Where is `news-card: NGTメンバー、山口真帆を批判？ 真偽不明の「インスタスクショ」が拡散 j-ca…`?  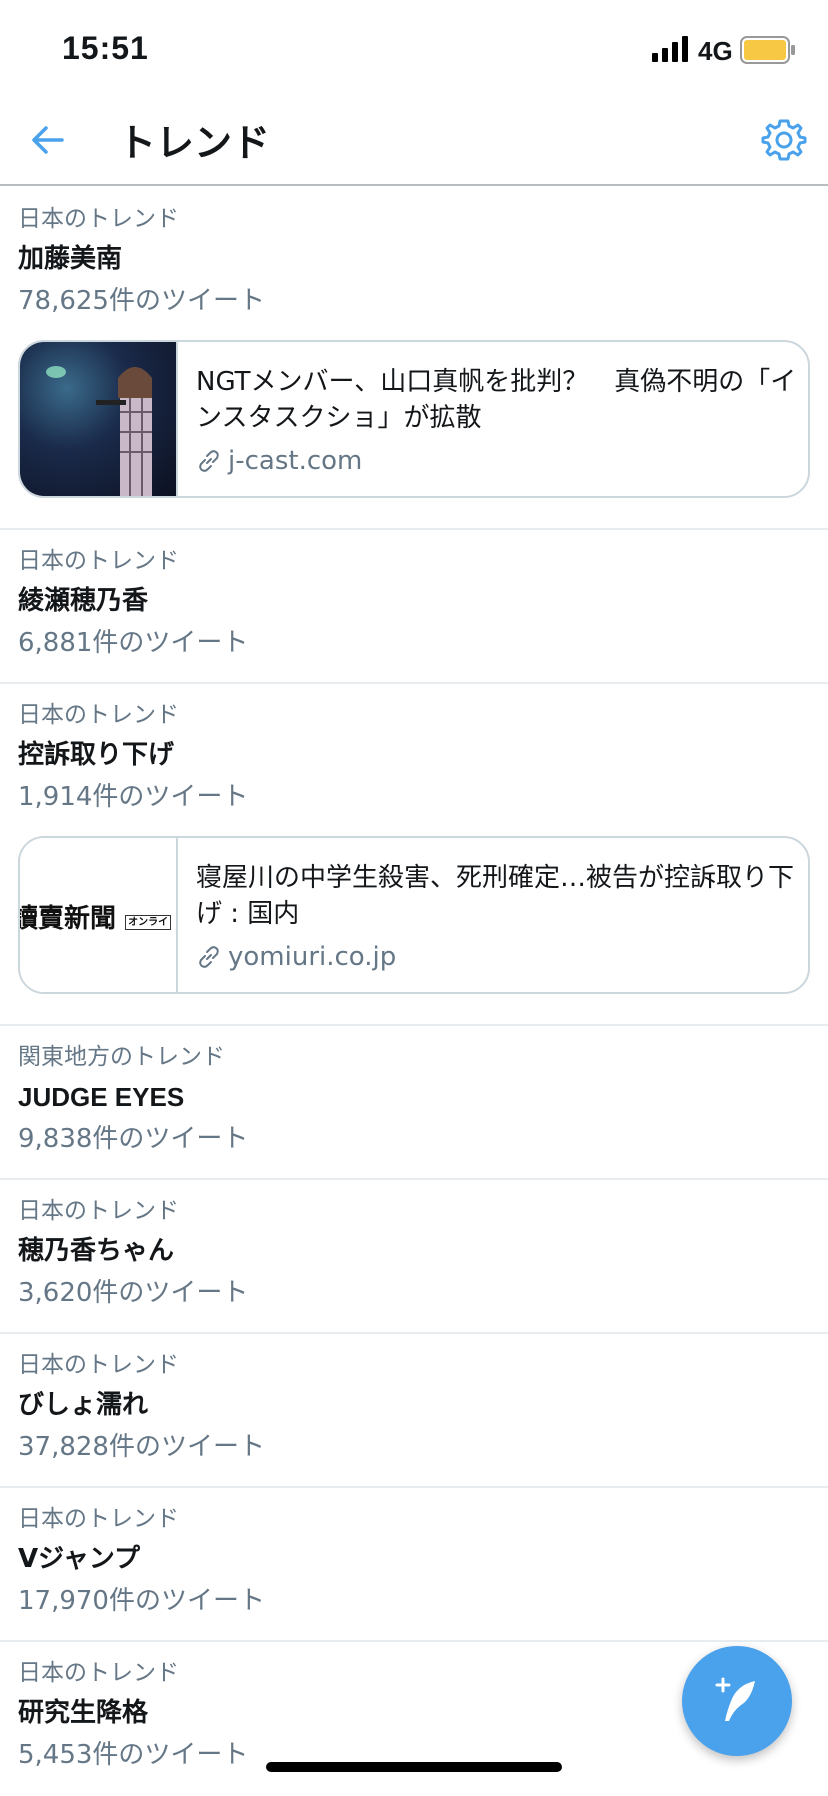
news-card: NGTメンバー、山口真帆を批判？ 真偽不明の「インスタスクショ」が拡散 j-ca… is located at coordinates (414, 419).